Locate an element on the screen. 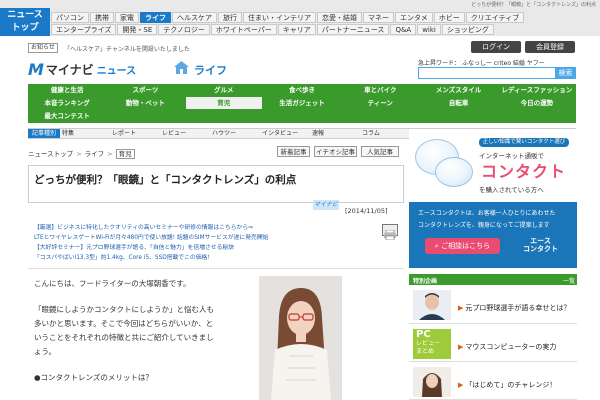 This screenshot has width=600, height=400. category-item: グルメ is located at coordinates (224, 90).